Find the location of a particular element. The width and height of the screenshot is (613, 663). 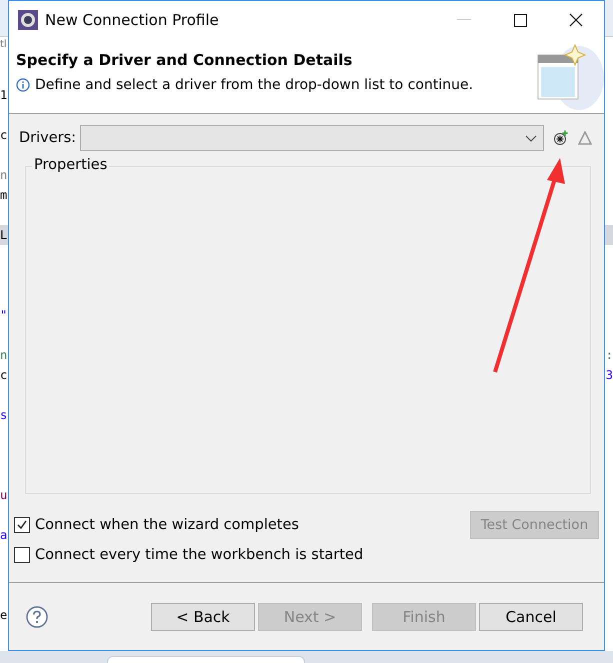

code-text: : is located at coordinates (609, 355).